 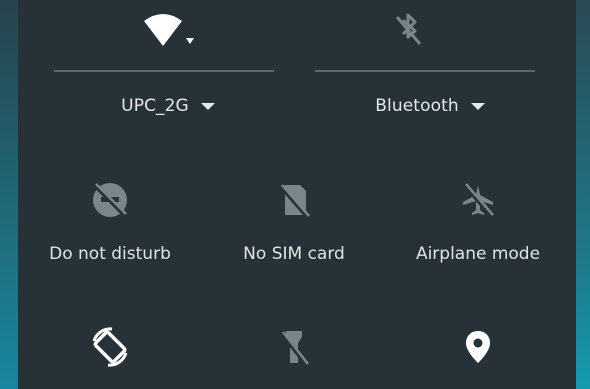 I want to click on wifi-tile, so click(x=168, y=31).